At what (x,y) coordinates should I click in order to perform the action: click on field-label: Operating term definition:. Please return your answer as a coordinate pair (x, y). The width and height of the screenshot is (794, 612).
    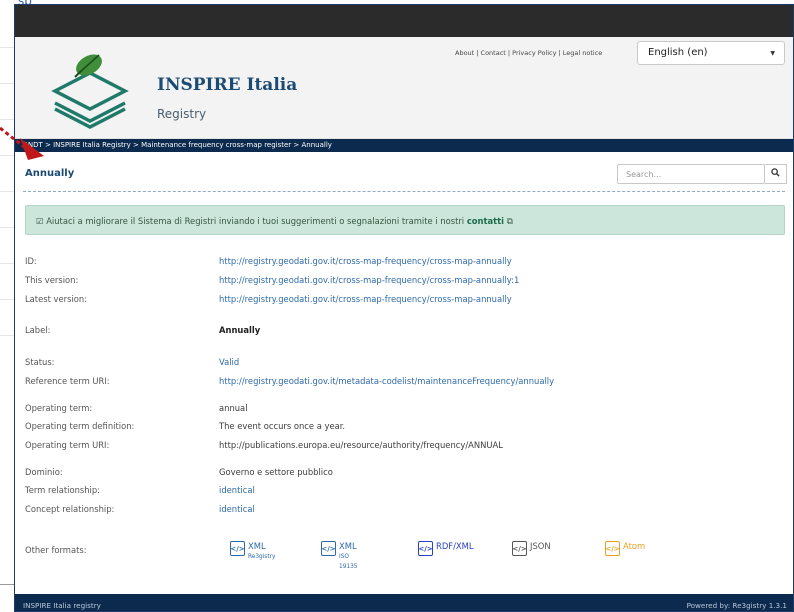
    Looking at the image, I should click on (80, 426).